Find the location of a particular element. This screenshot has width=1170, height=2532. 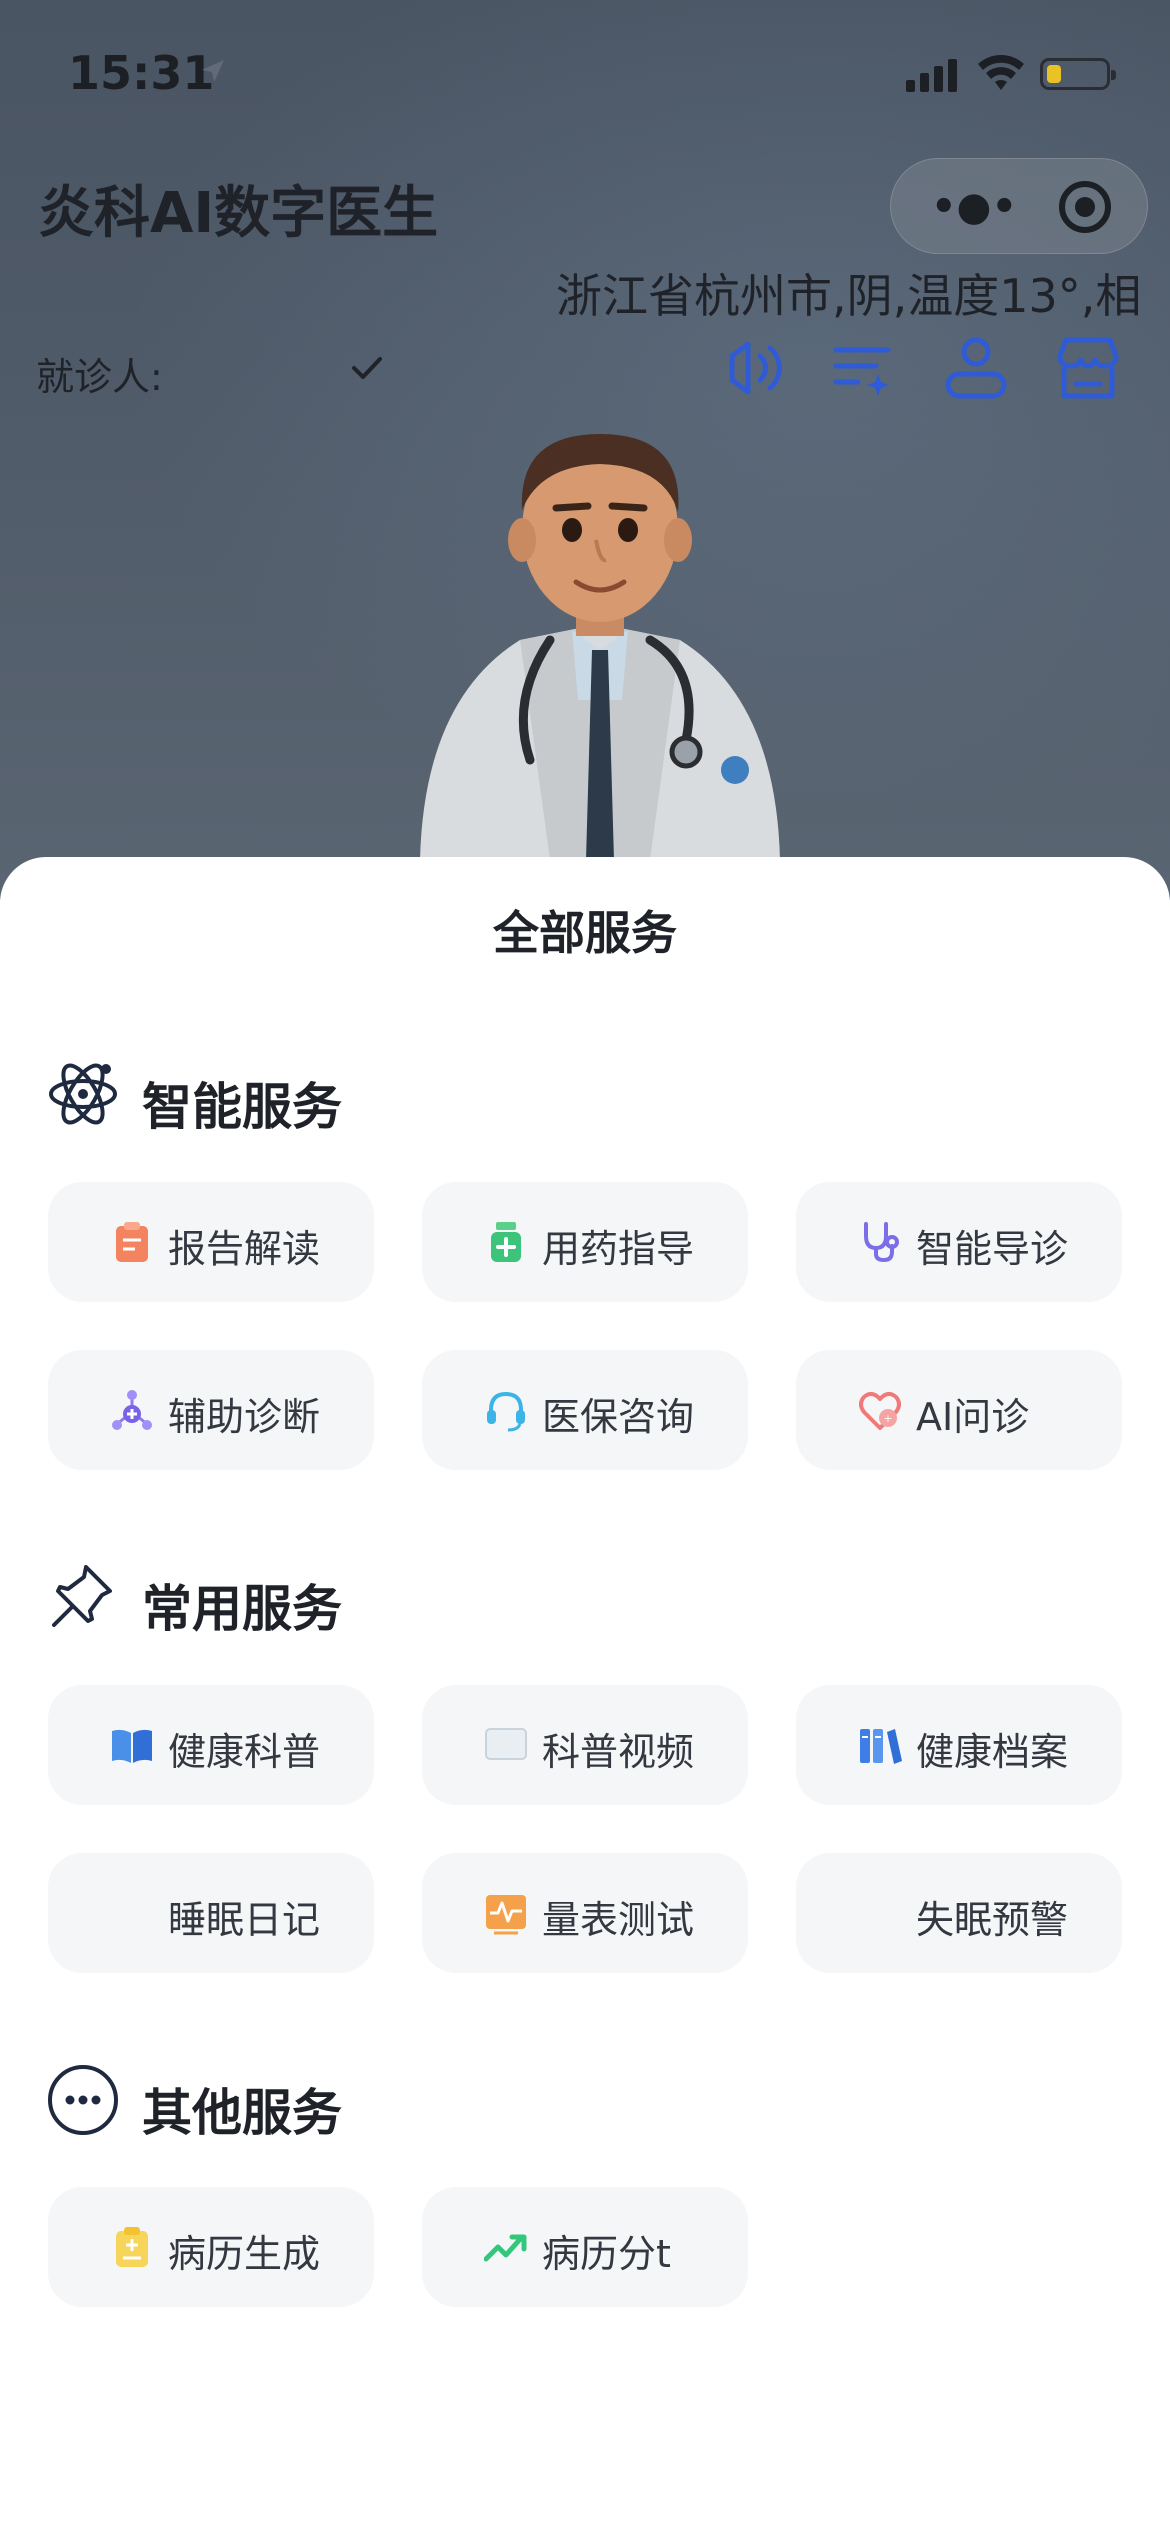

service-label: 用药指导 is located at coordinates (618, 1249).